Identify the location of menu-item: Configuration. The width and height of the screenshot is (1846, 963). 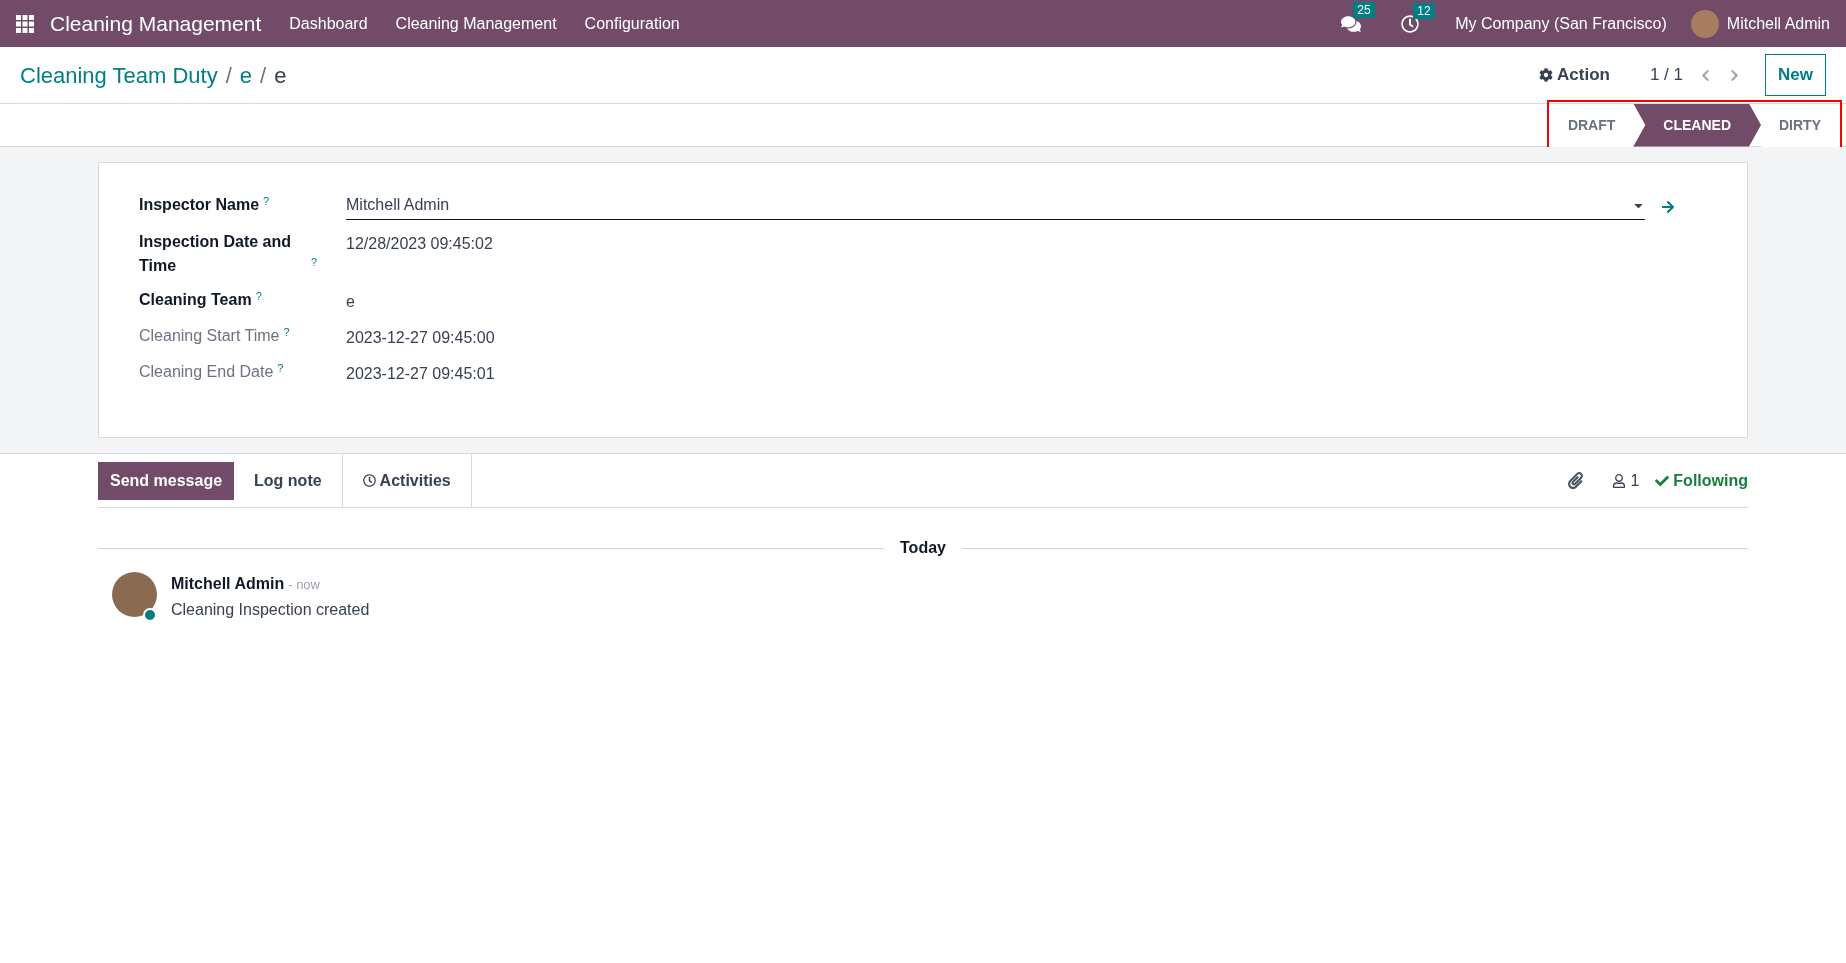
(632, 23).